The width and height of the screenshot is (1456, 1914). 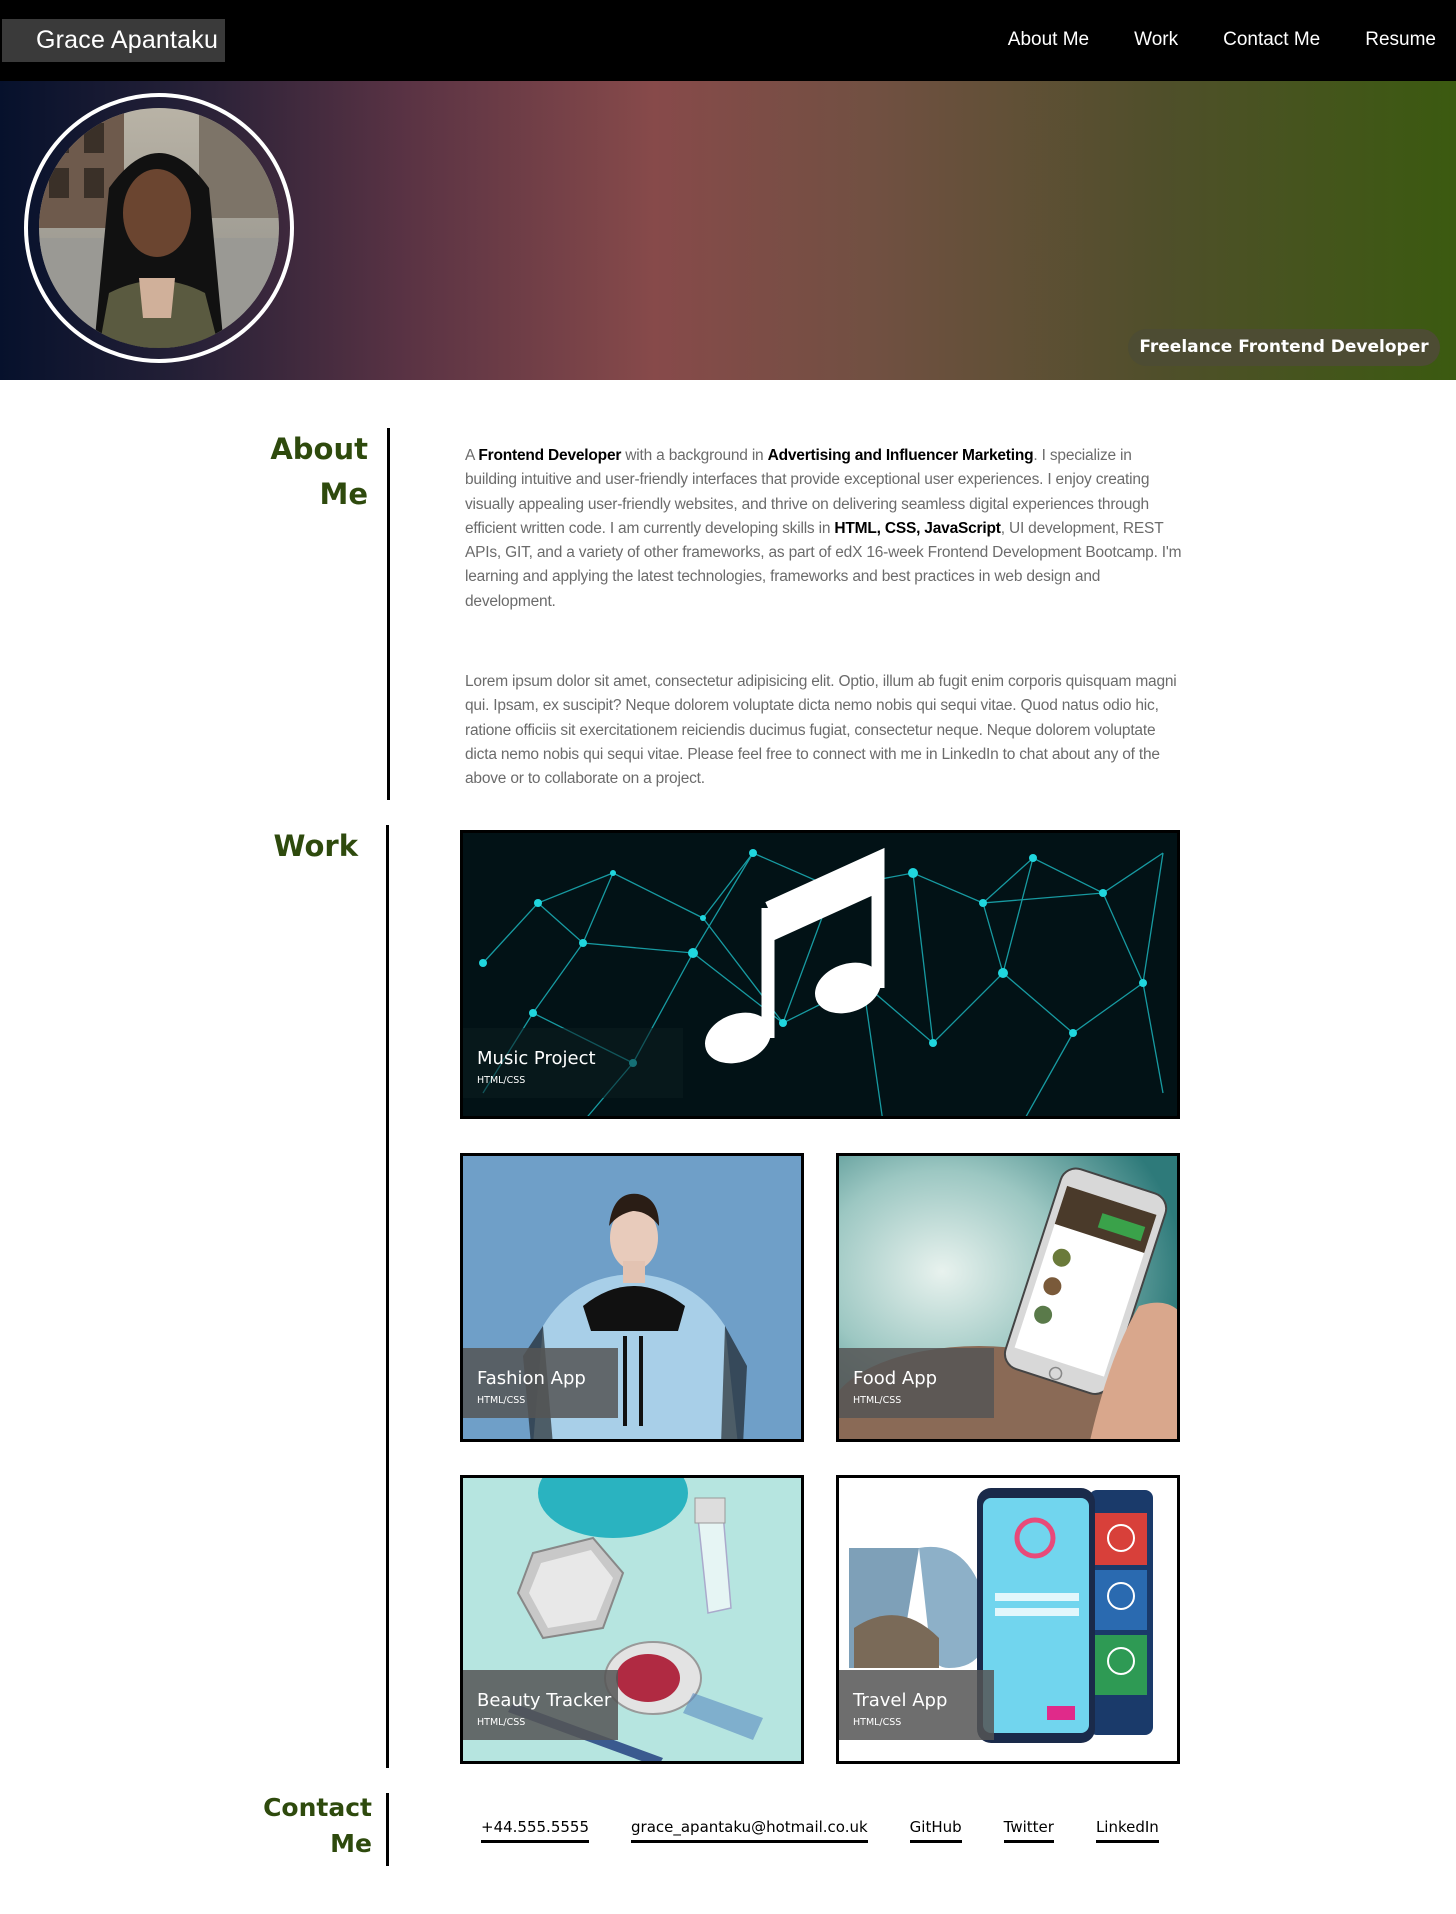 What do you see at coordinates (531, 1378) in the screenshot?
I see `project-name: Fashion App` at bounding box center [531, 1378].